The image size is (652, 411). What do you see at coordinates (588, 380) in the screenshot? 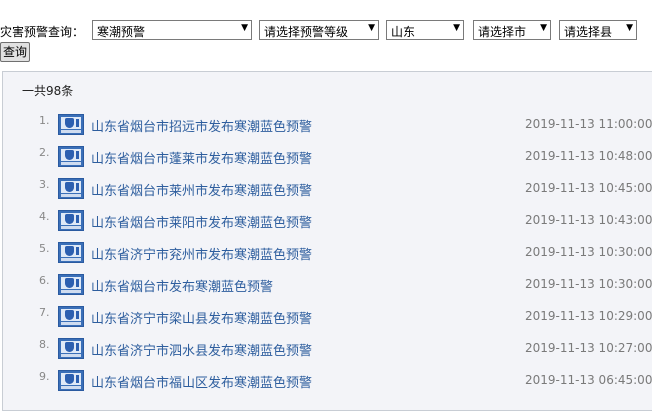
I see `publish-time: 2019-11-13 06:45:00` at bounding box center [588, 380].